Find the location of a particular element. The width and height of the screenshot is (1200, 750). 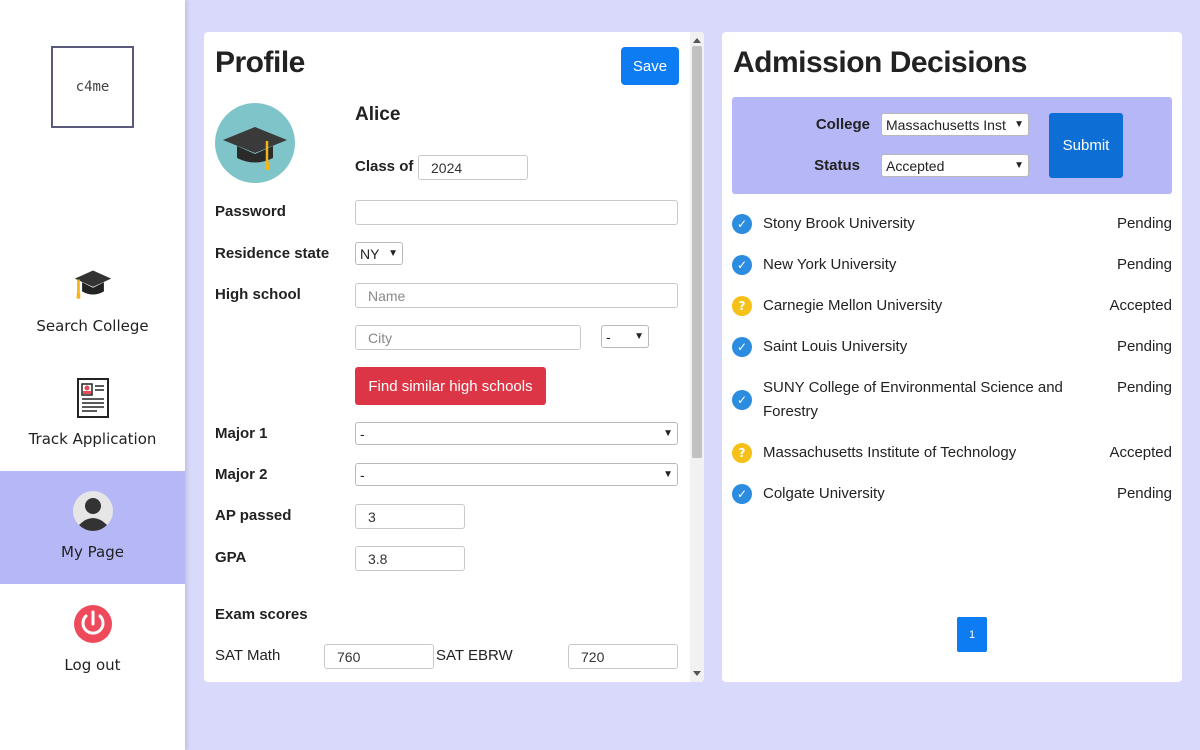

high-school-city-input: City is located at coordinates (468, 337).